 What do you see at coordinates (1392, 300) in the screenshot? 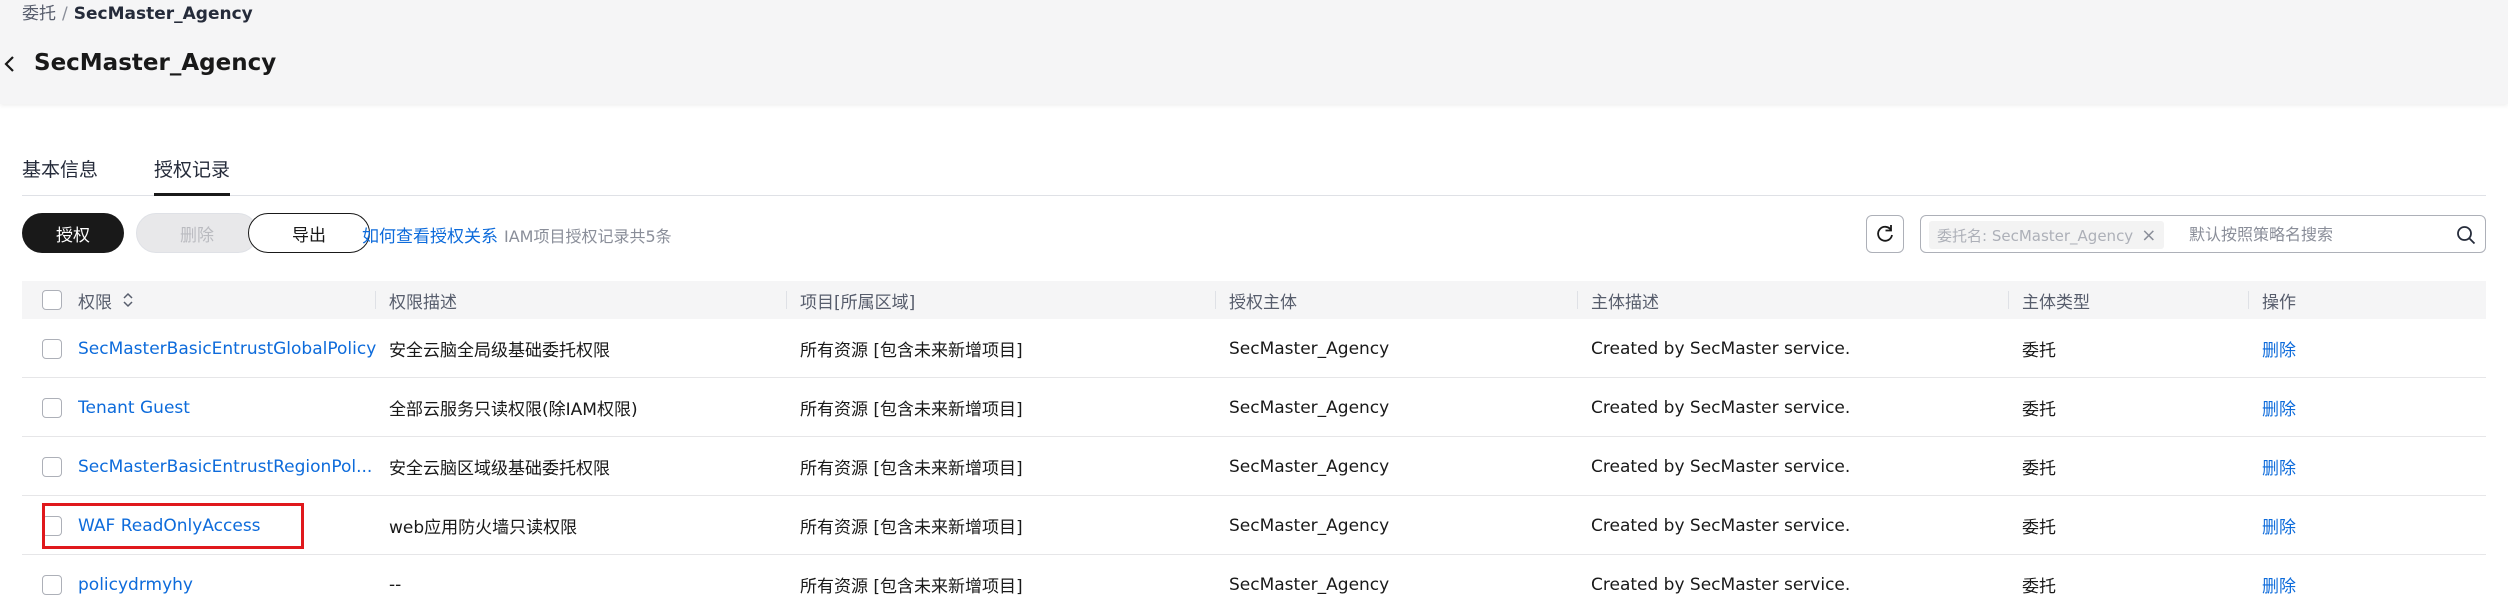
I see `column-header-principal: 授权主体` at bounding box center [1392, 300].